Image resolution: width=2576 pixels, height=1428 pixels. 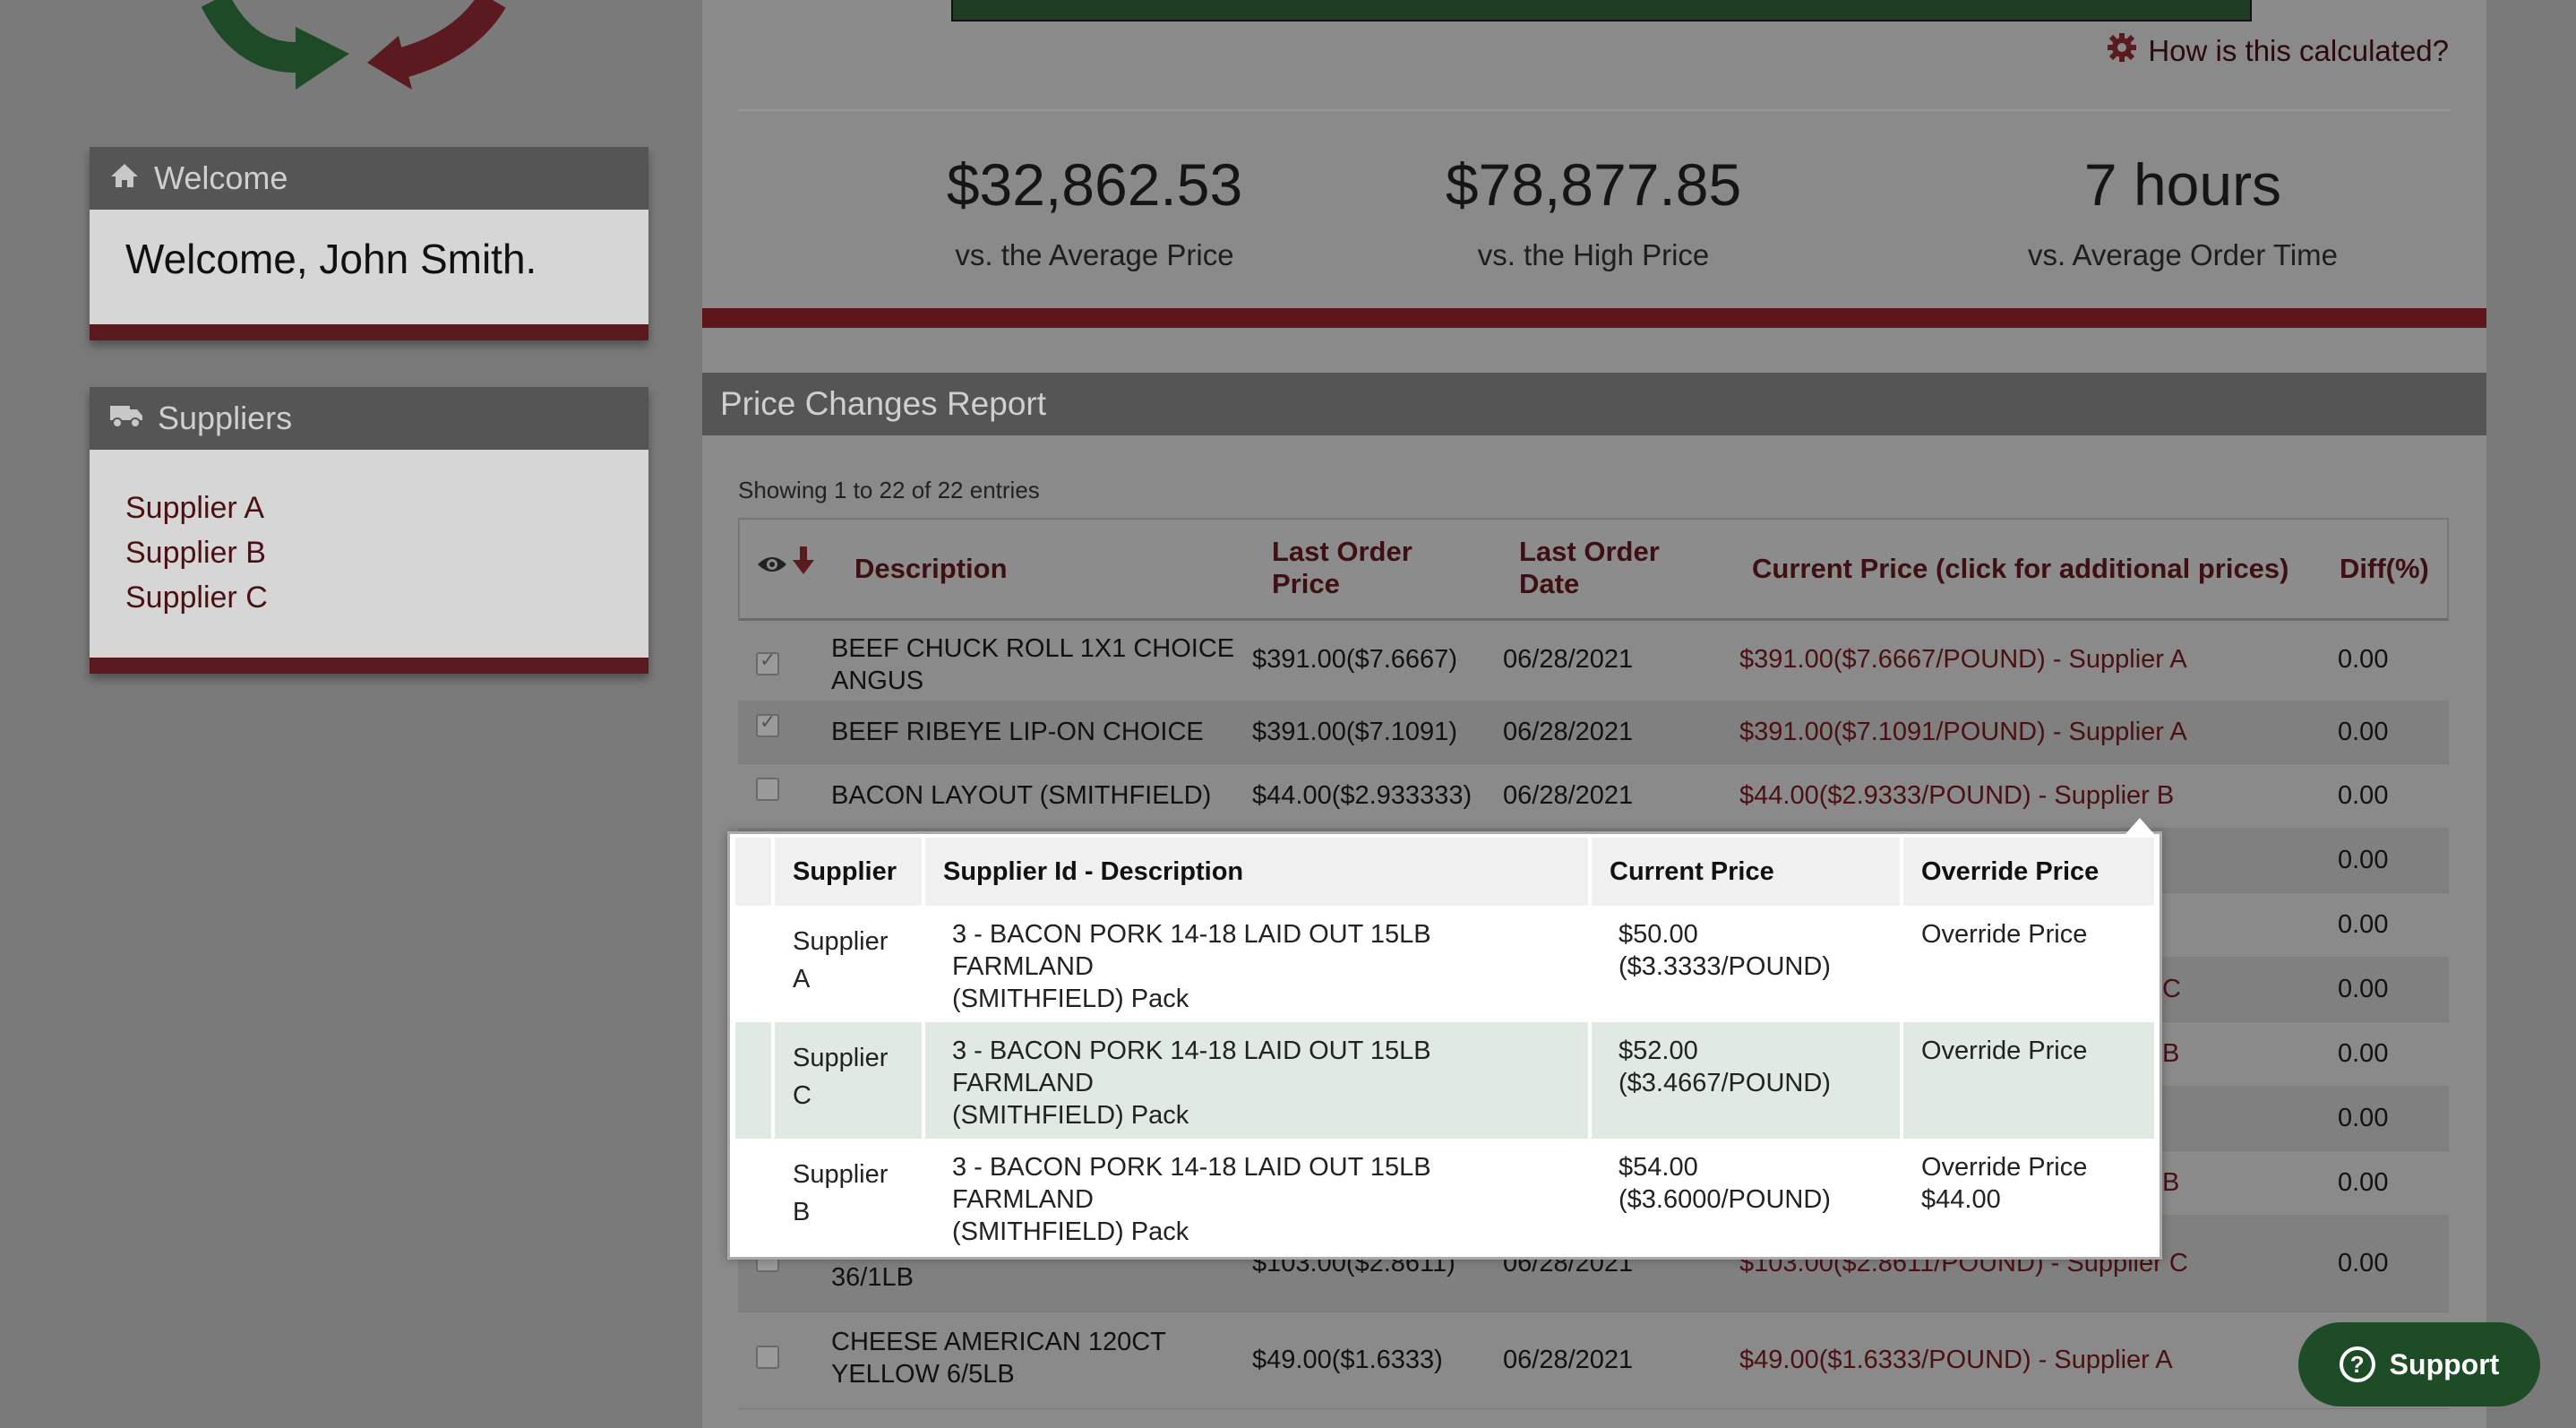 What do you see at coordinates (1593, 211) in the screenshot?
I see `stat-high-price: $78,877.85 vs. the High Price` at bounding box center [1593, 211].